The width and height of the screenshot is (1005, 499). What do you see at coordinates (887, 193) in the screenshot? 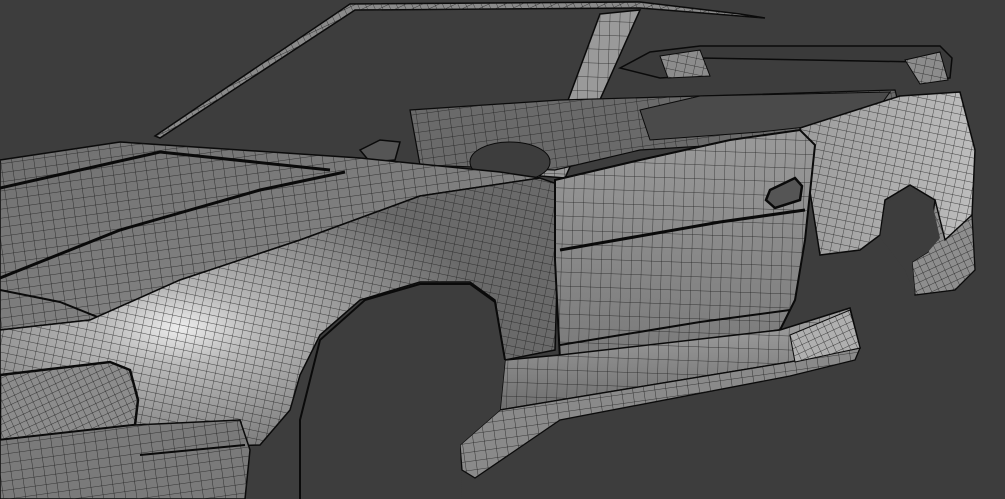
I see `rear-quarter-panel` at bounding box center [887, 193].